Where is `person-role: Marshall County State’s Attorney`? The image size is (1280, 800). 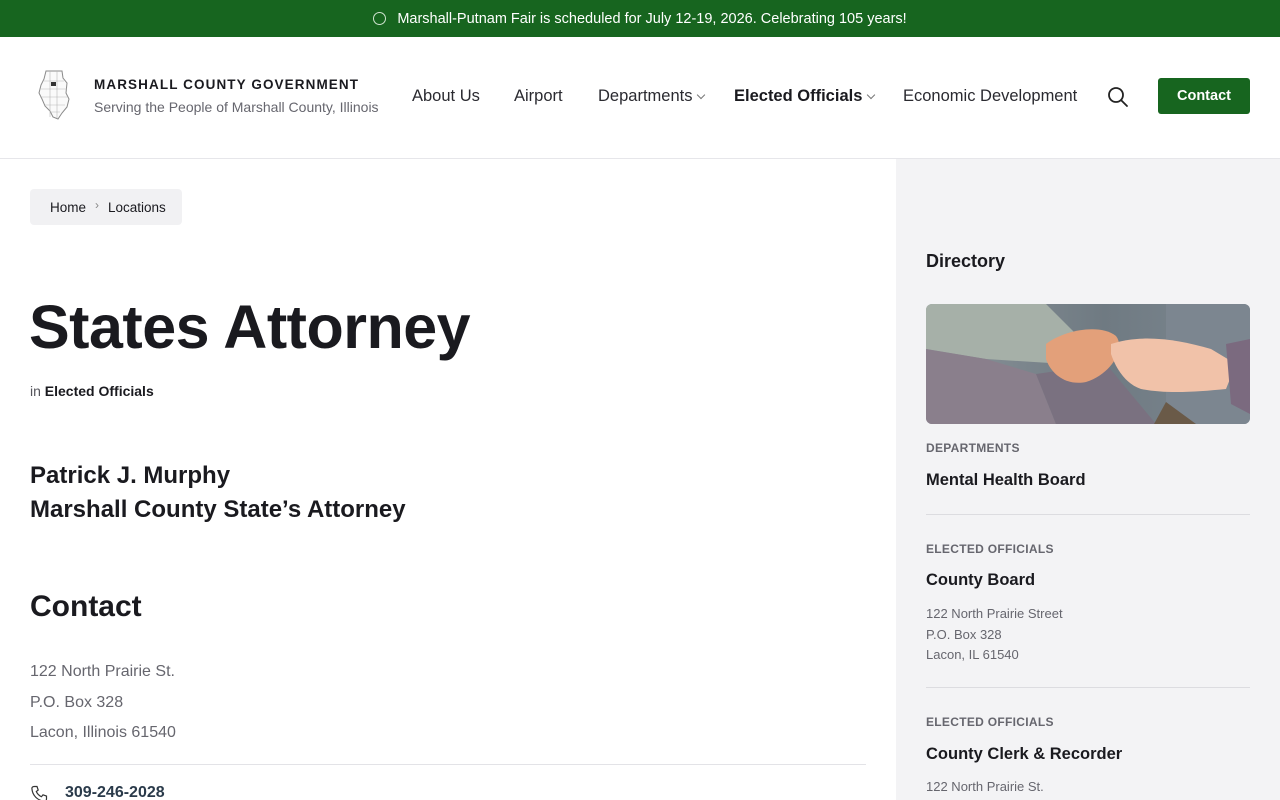 person-role: Marshall County State’s Attorney is located at coordinates (218, 509).